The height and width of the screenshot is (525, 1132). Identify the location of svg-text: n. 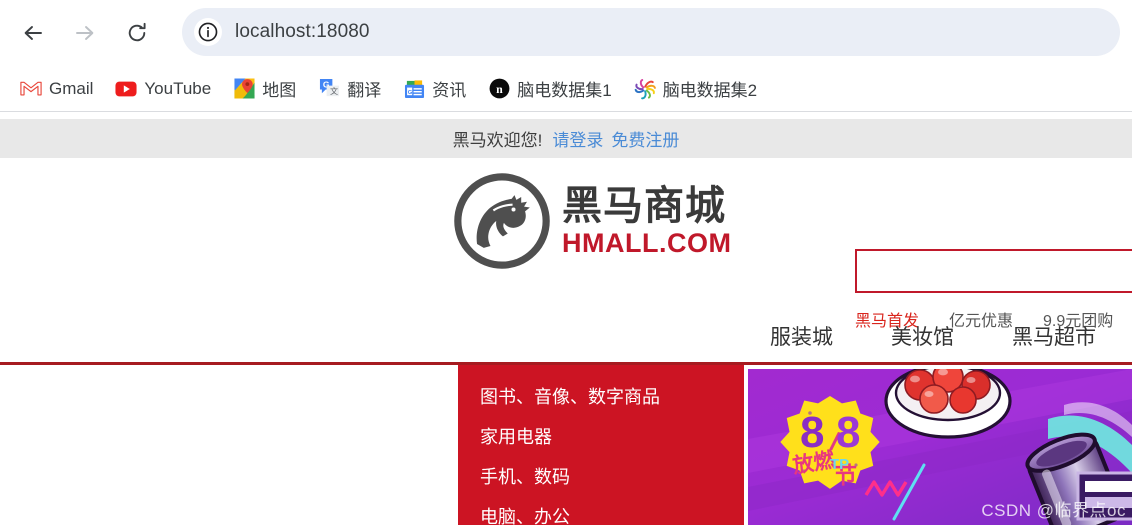
(499, 89).